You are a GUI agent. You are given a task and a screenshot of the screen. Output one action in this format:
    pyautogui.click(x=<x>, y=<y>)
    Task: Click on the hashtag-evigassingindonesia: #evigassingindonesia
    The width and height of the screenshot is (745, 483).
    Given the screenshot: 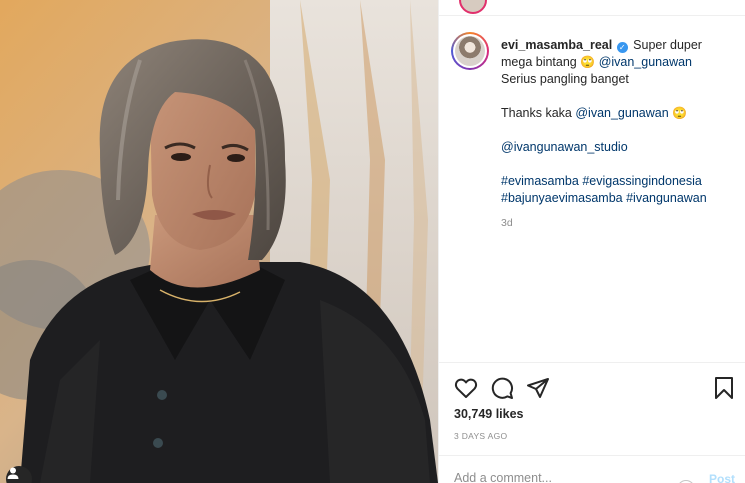 What is the action you would take?
    pyautogui.click(x=642, y=181)
    